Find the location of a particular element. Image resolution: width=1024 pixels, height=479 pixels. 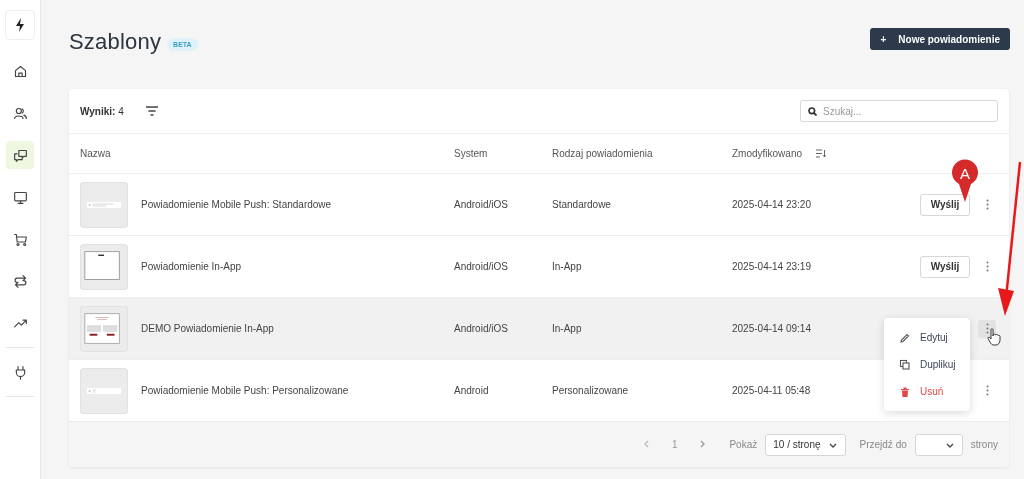

cart-icon is located at coordinates (20, 239).